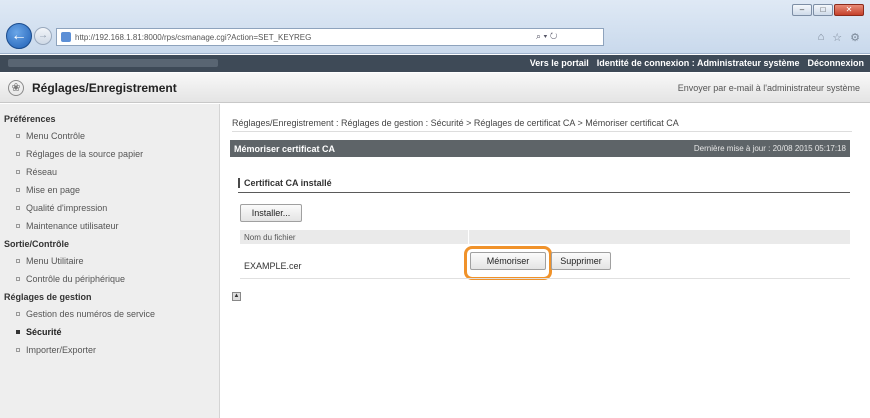 This screenshot has width=870, height=418. I want to click on scroll-to-top-icon: ▲, so click(236, 296).